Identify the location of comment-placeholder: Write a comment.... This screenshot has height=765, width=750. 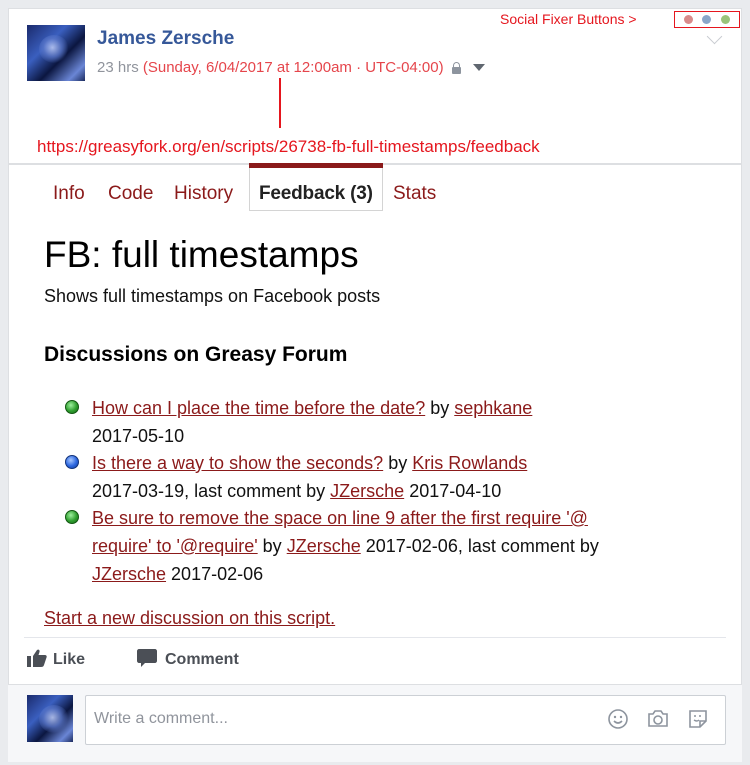
(161, 718).